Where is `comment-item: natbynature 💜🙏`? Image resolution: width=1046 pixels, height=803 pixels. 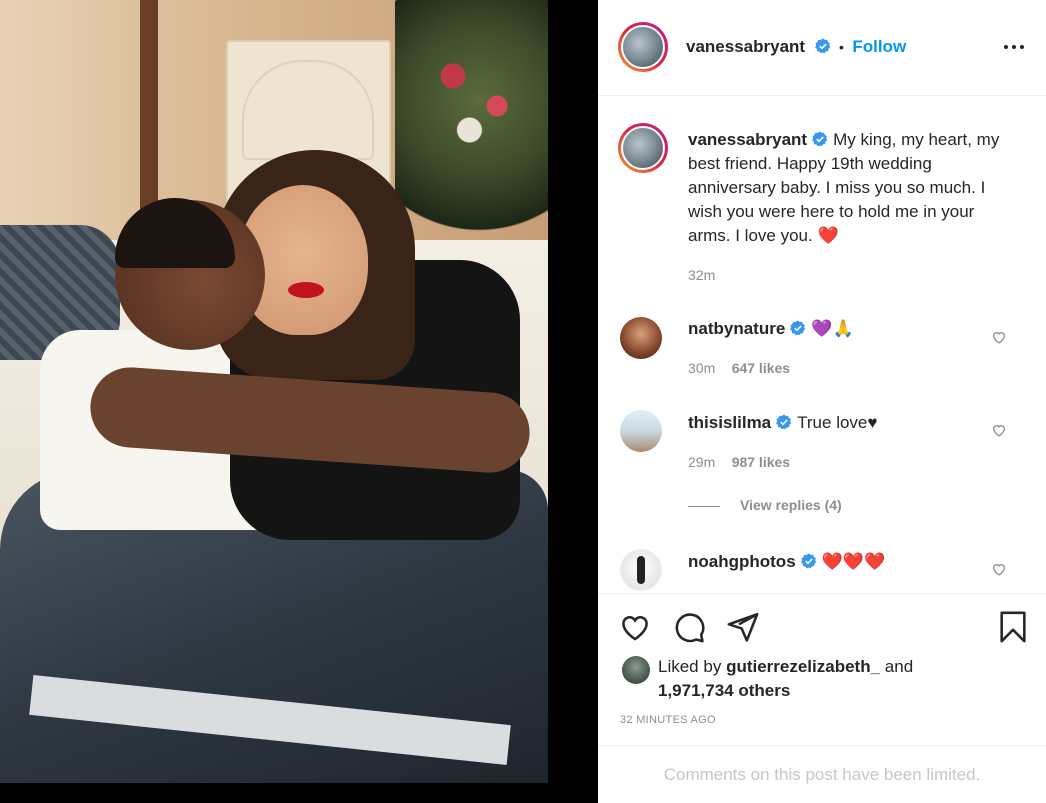 comment-item: natbynature 💜🙏 is located at coordinates (771, 329).